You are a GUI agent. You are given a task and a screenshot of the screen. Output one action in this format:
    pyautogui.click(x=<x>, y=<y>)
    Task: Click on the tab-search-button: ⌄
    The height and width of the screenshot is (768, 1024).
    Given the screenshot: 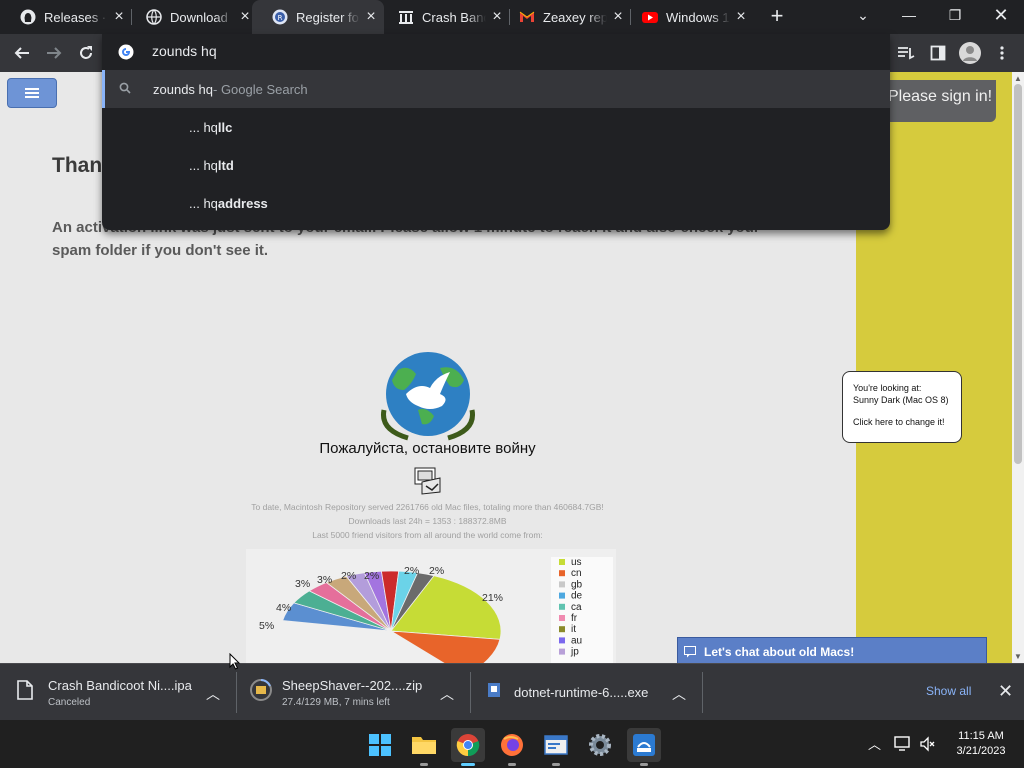 What is the action you would take?
    pyautogui.click(x=863, y=15)
    